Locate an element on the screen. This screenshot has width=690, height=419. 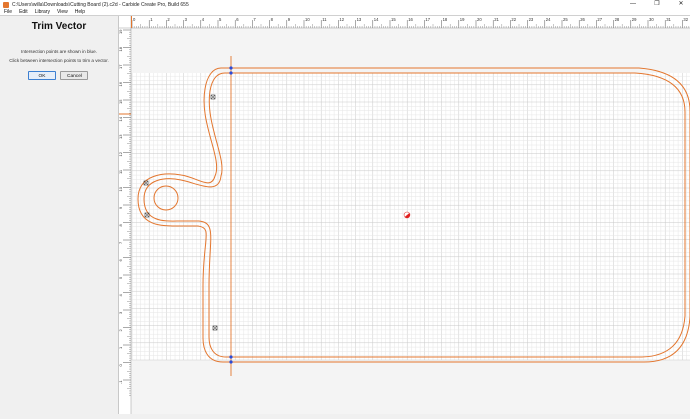
menu-help: Help is located at coordinates (80, 12).